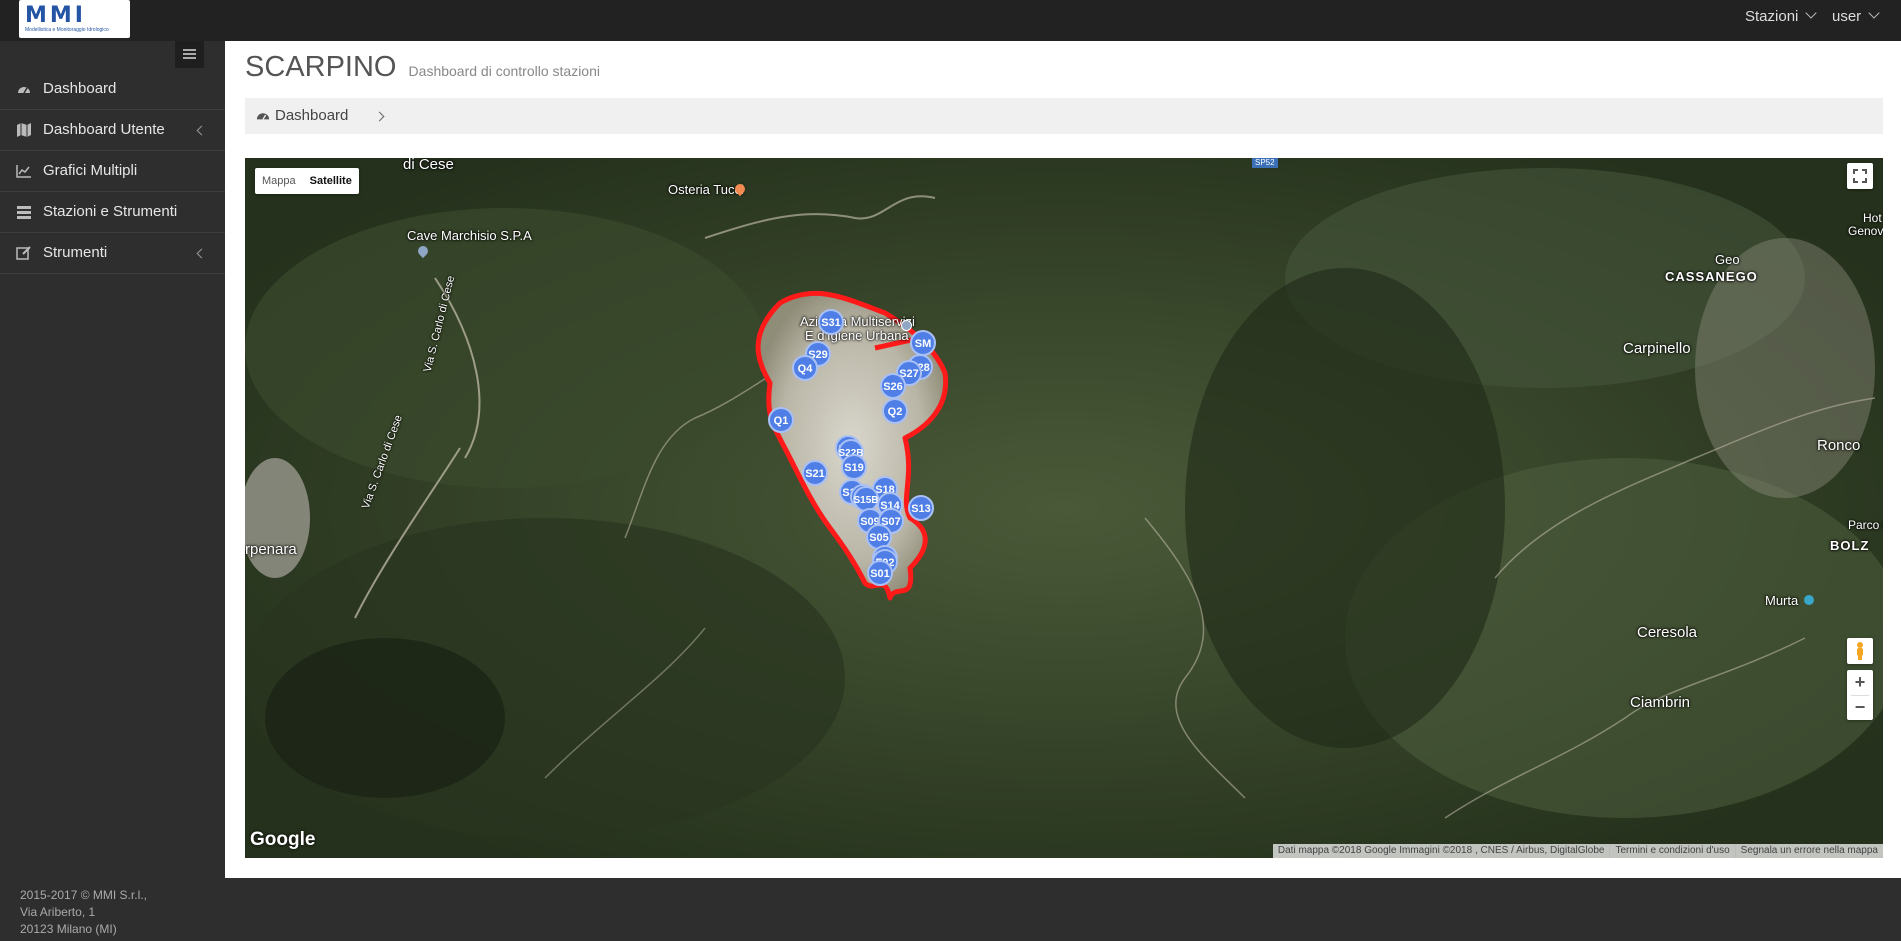 Image resolution: width=1901 pixels, height=941 pixels. What do you see at coordinates (1860, 708) in the screenshot?
I see `zoom-out-button: −` at bounding box center [1860, 708].